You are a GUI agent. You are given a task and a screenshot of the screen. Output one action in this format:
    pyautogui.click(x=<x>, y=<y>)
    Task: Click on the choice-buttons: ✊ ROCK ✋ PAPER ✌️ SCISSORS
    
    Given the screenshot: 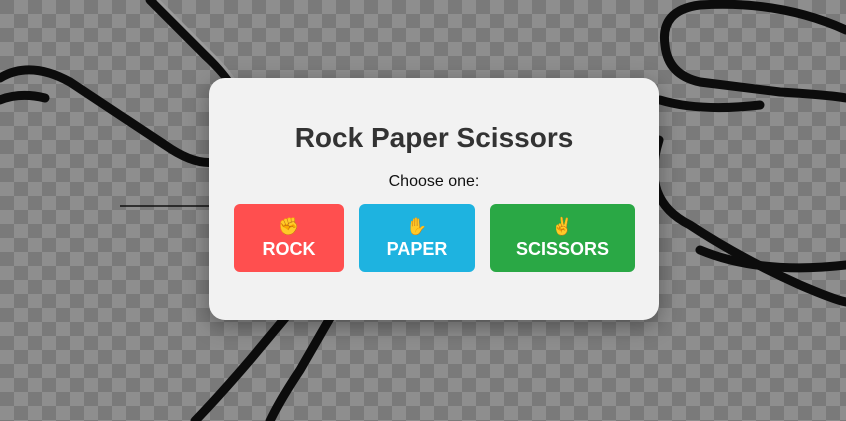 What is the action you would take?
    pyautogui.click(x=434, y=238)
    